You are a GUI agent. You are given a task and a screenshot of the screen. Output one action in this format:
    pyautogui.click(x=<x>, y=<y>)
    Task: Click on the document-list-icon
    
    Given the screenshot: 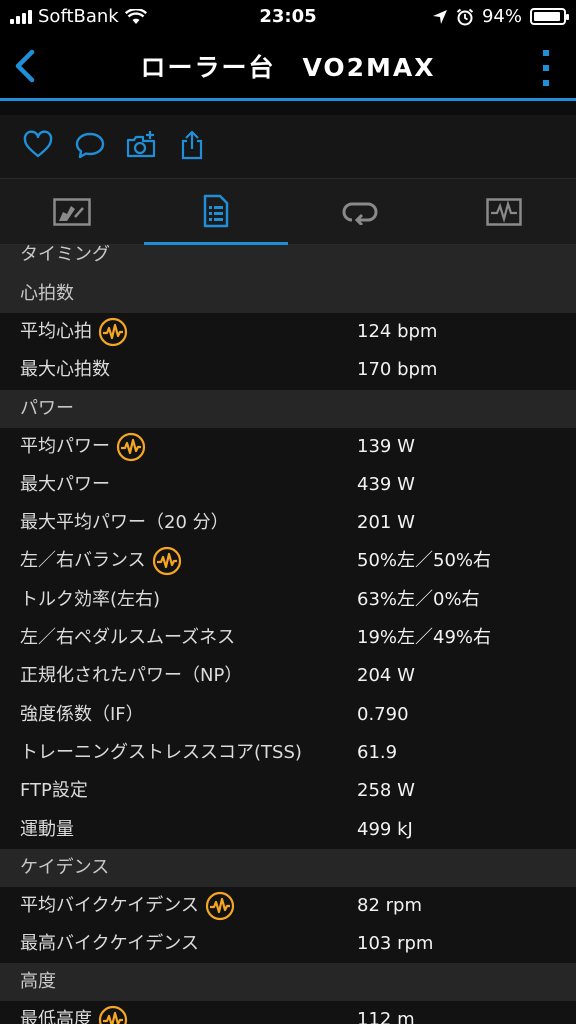 What is the action you would take?
    pyautogui.click(x=216, y=210)
    